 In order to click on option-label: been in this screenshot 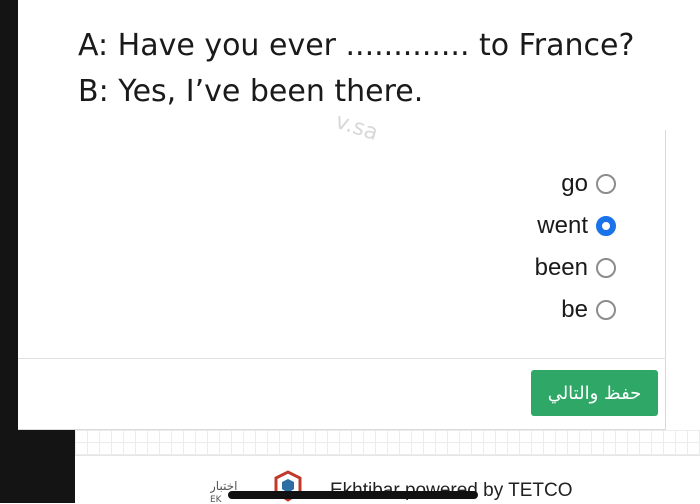, I will do `click(561, 267)`.